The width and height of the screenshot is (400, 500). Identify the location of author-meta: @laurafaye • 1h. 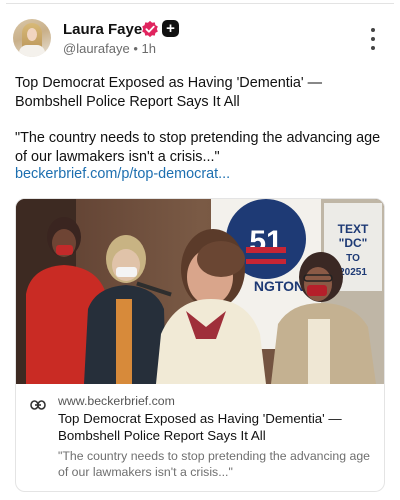
(109, 48).